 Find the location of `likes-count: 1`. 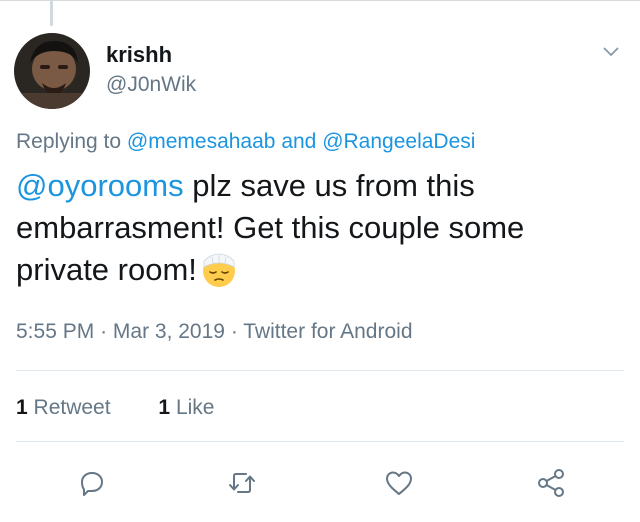

likes-count: 1 is located at coordinates (164, 407).